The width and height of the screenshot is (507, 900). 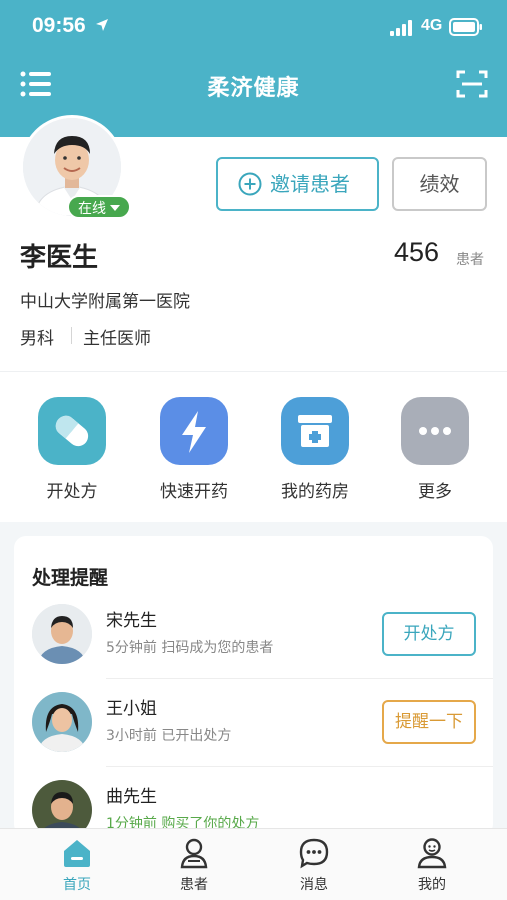 What do you see at coordinates (131, 621) in the screenshot?
I see `patient-name: 宋先生` at bounding box center [131, 621].